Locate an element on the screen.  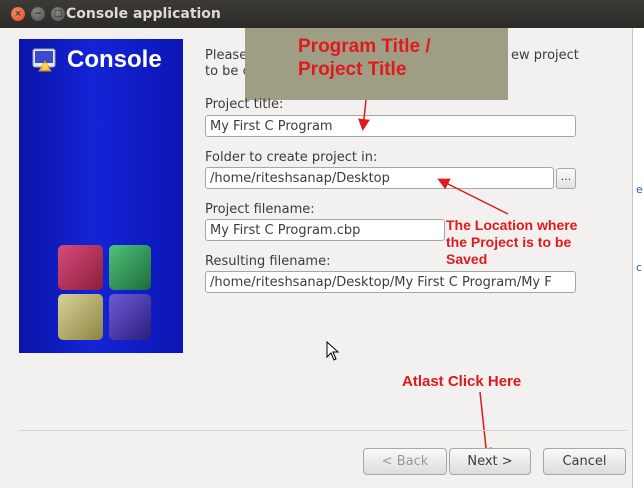
arrow-to-folder is located at coordinates (473, 196).